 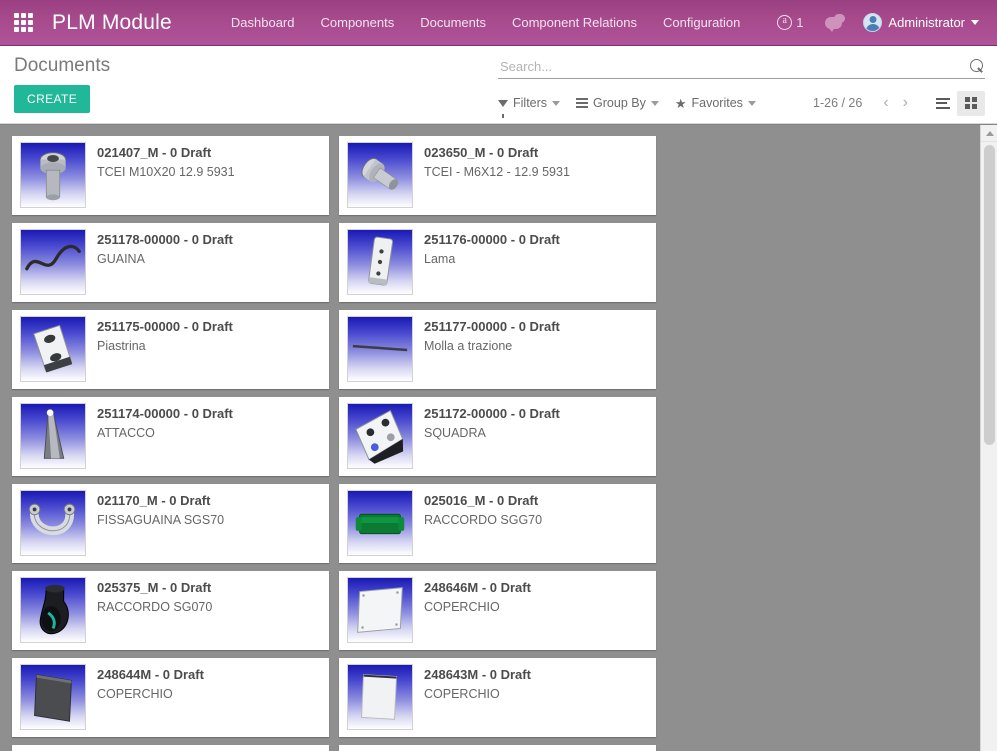 I want to click on document-card-body: 251175-00000 - 0 Draft Piastrina, so click(x=203, y=335).